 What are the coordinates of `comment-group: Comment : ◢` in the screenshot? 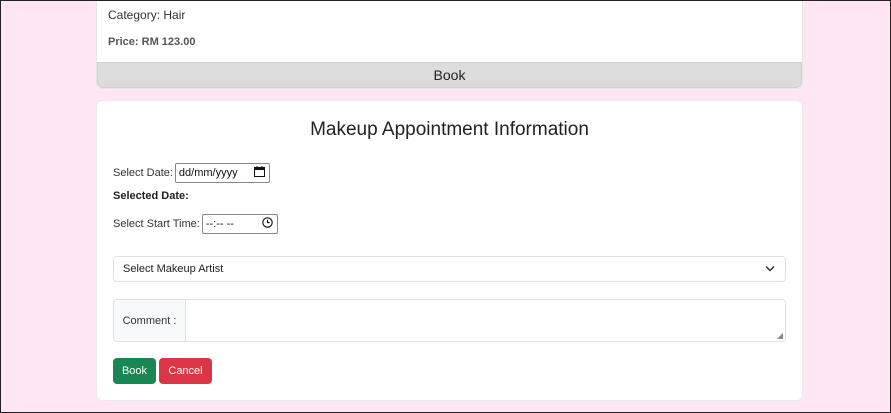 It's located at (449, 320).